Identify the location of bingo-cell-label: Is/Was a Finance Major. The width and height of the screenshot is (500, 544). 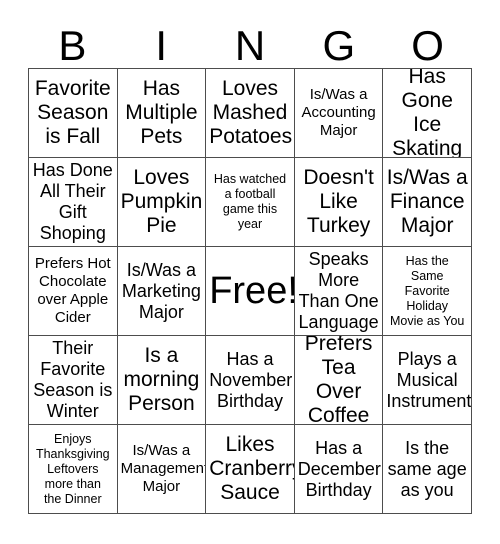
(427, 201).